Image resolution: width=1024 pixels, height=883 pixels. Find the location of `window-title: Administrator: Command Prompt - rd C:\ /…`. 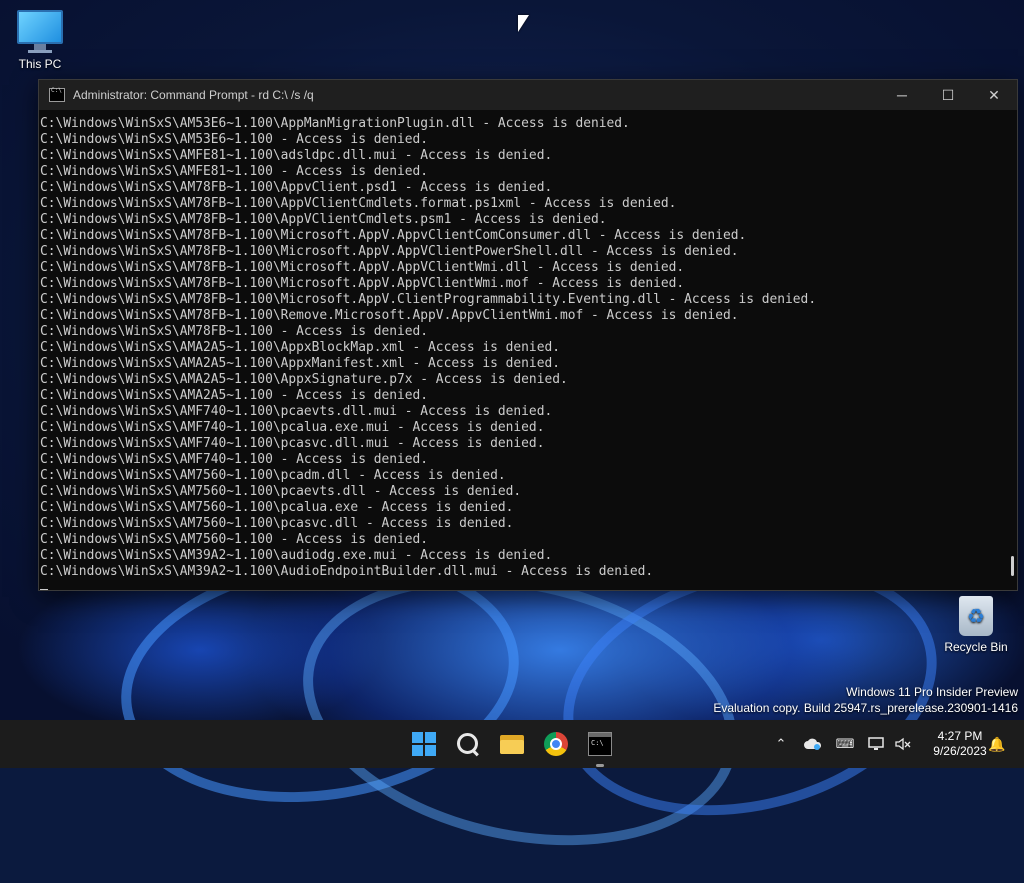

window-title: Administrator: Command Prompt - rd C:\ /… is located at coordinates (193, 95).